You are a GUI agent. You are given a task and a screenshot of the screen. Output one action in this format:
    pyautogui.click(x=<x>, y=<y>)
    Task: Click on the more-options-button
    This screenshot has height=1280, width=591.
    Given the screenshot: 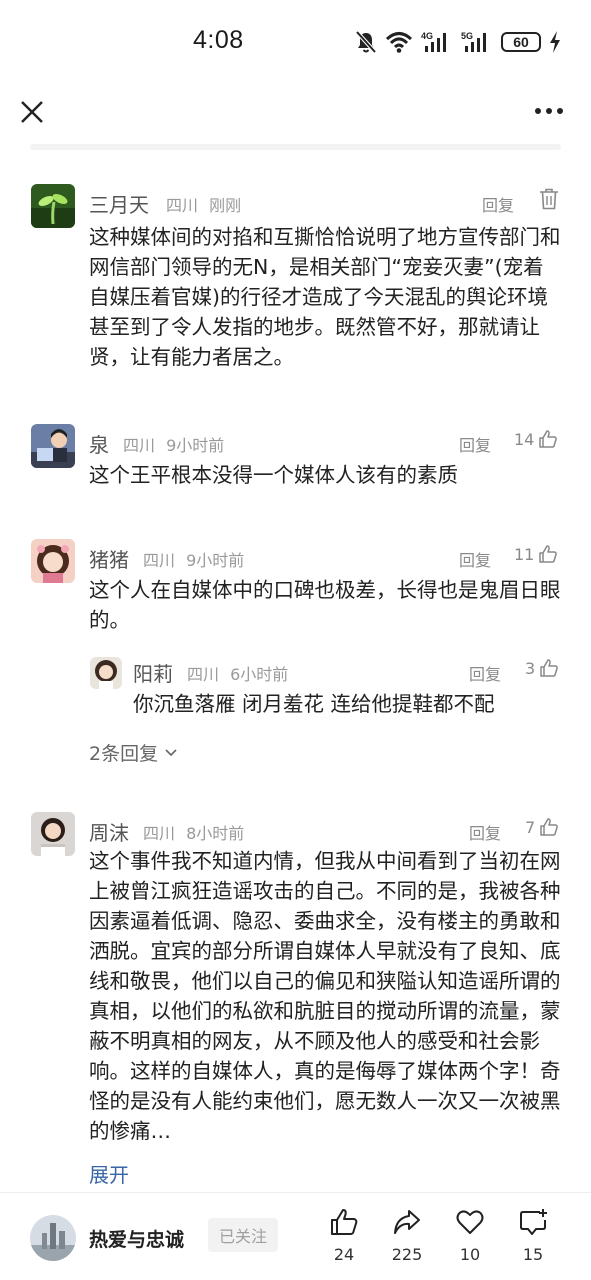 What is the action you would take?
    pyautogui.click(x=549, y=111)
    